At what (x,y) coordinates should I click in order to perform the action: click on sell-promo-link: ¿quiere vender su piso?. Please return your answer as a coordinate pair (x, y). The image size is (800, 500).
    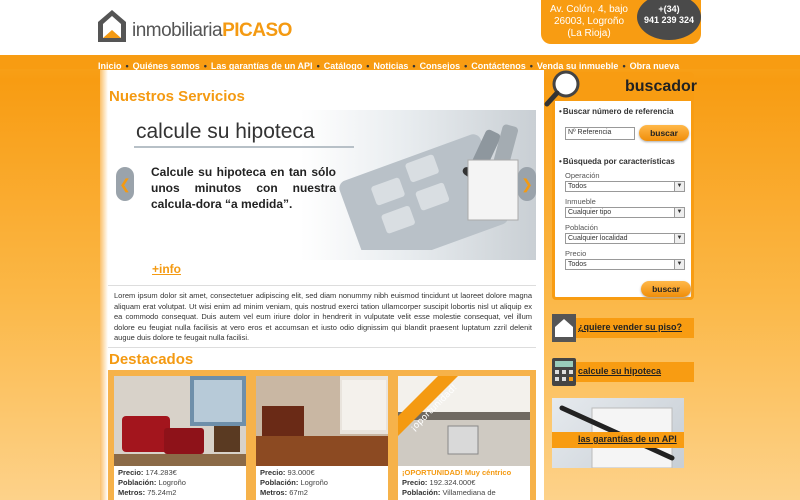
    Looking at the image, I should click on (630, 327).